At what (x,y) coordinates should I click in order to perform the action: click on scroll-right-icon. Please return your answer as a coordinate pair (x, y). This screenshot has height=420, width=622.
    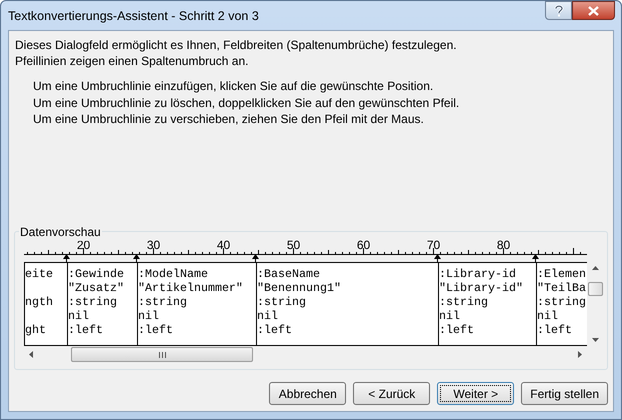
    Looking at the image, I should click on (580, 354).